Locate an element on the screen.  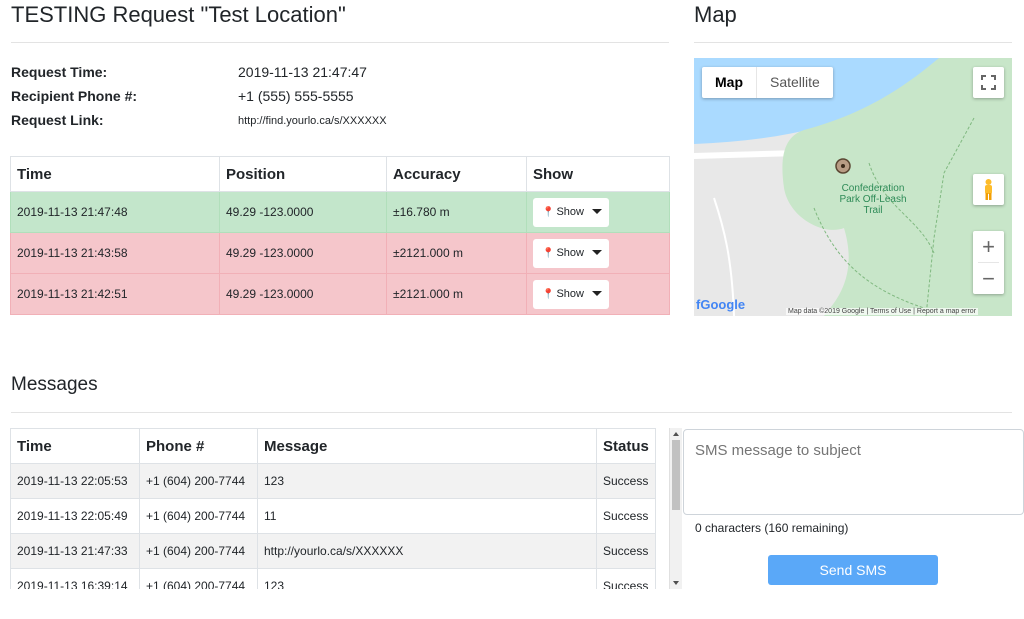
map-type-map-button: Map is located at coordinates (729, 82).